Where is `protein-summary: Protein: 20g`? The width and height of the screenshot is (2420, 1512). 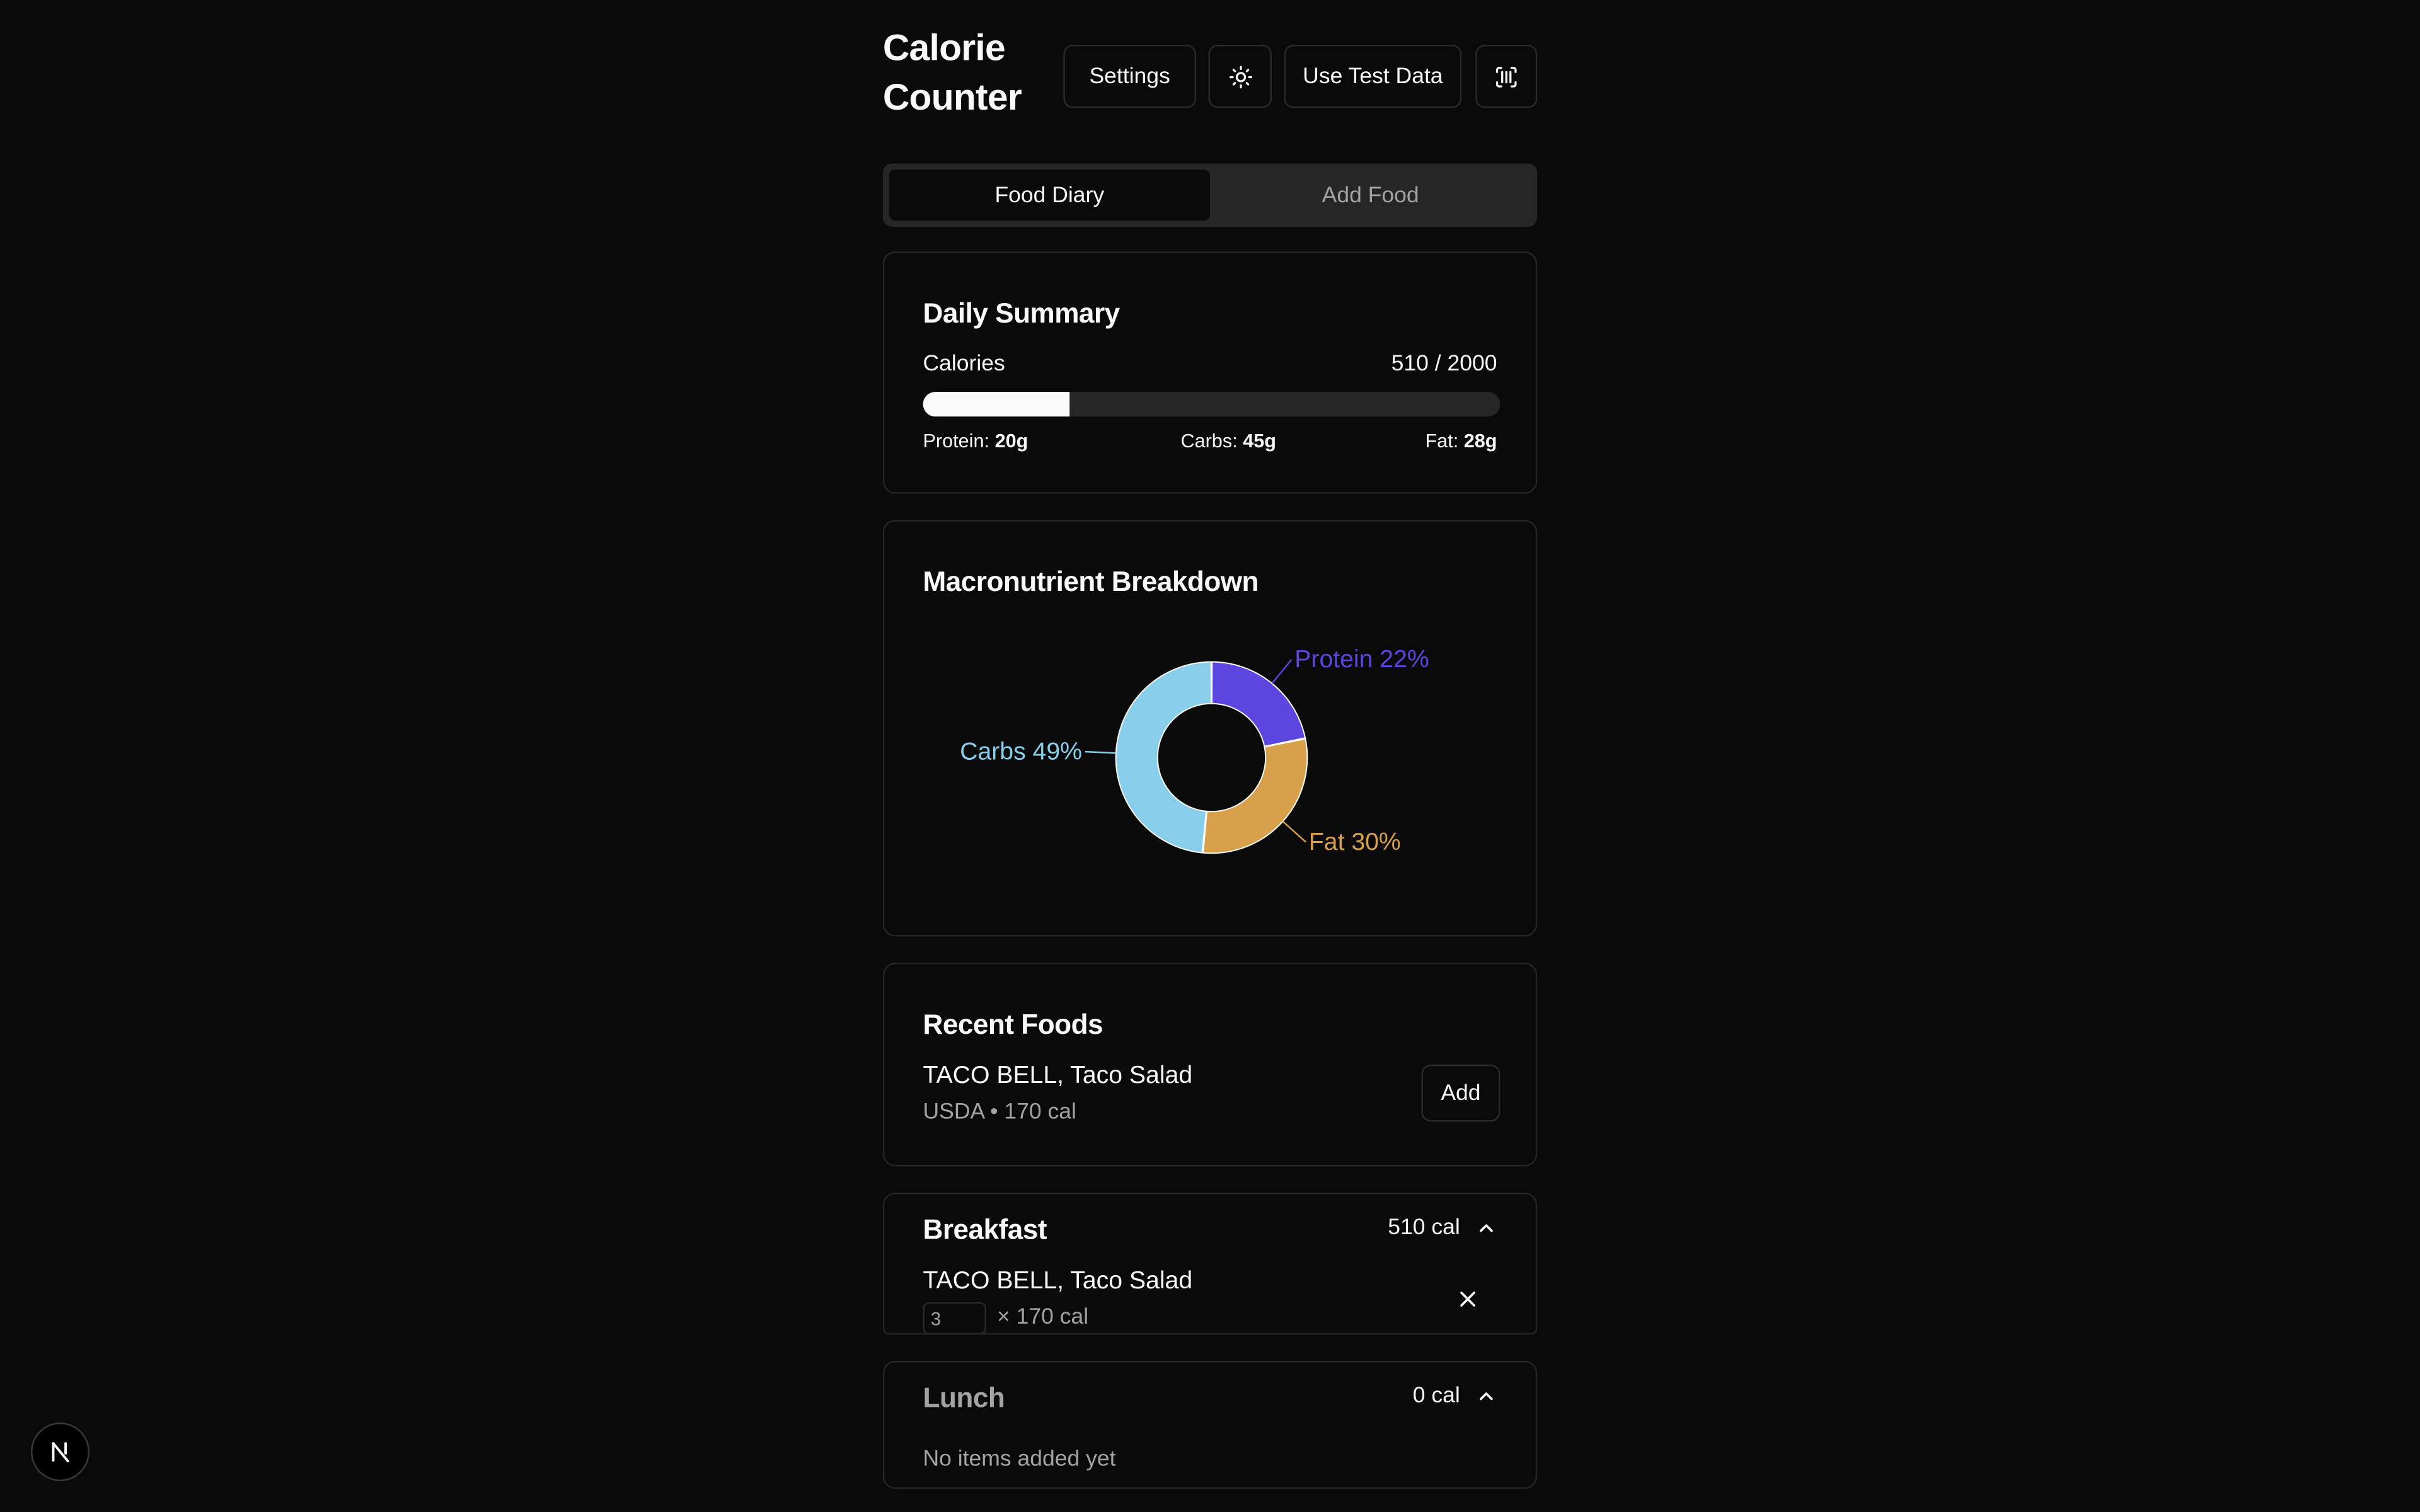 protein-summary: Protein: 20g is located at coordinates (976, 441).